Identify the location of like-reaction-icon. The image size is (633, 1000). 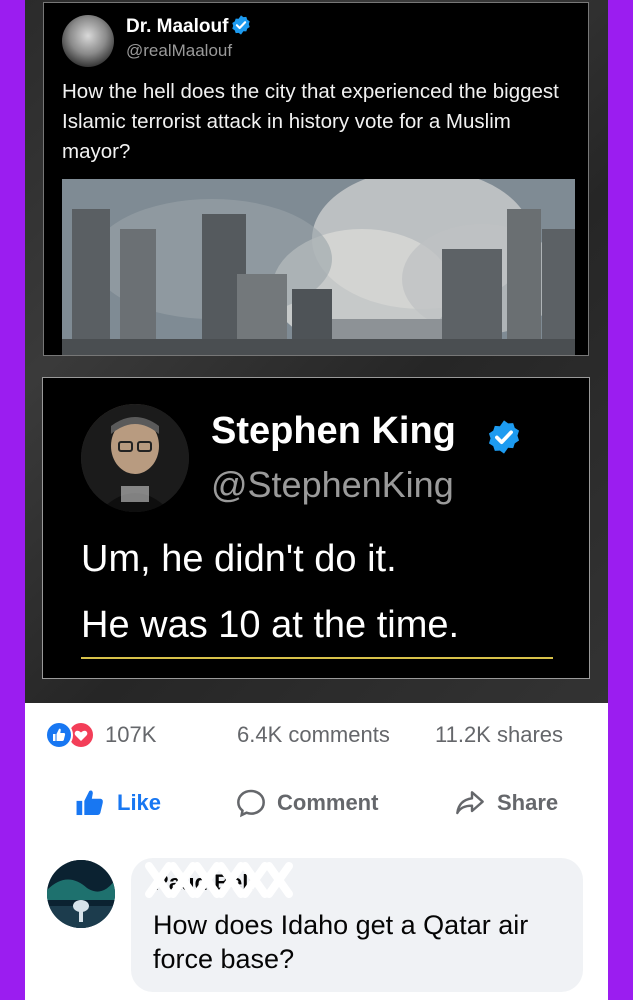
(59, 735).